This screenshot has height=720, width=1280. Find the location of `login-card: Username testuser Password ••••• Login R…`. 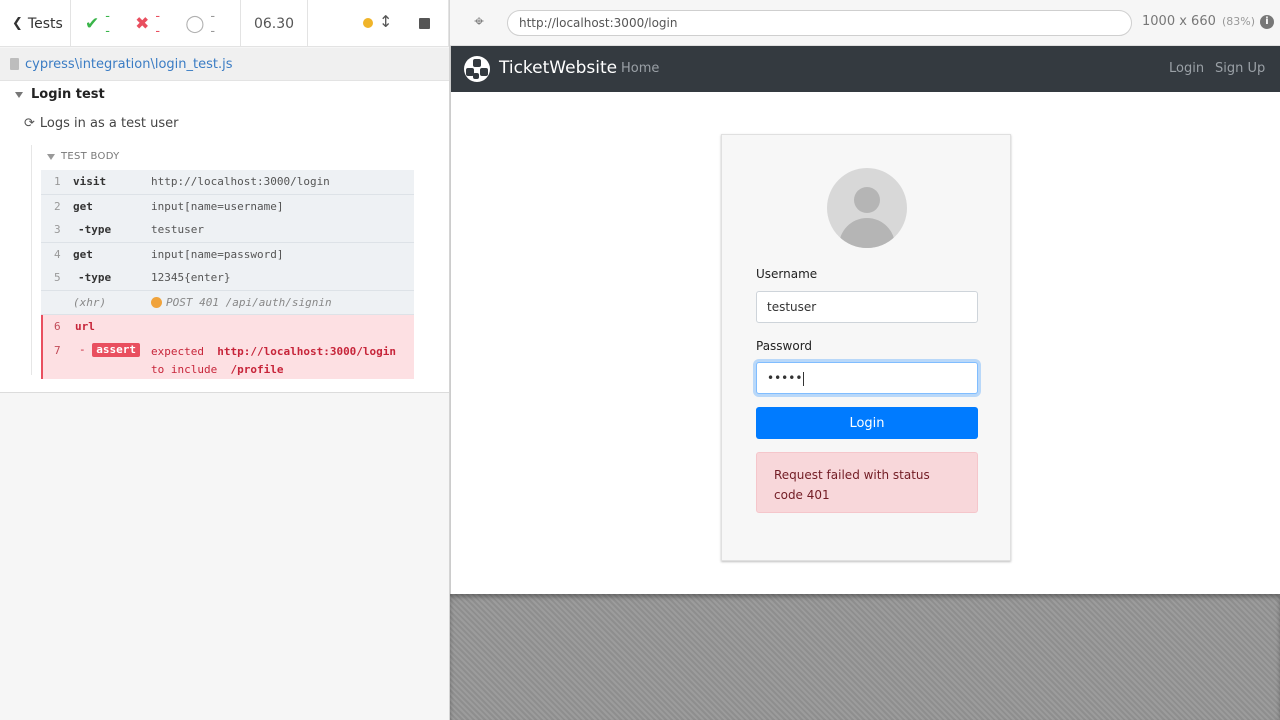

login-card: Username testuser Password ••••• Login R… is located at coordinates (866, 347).